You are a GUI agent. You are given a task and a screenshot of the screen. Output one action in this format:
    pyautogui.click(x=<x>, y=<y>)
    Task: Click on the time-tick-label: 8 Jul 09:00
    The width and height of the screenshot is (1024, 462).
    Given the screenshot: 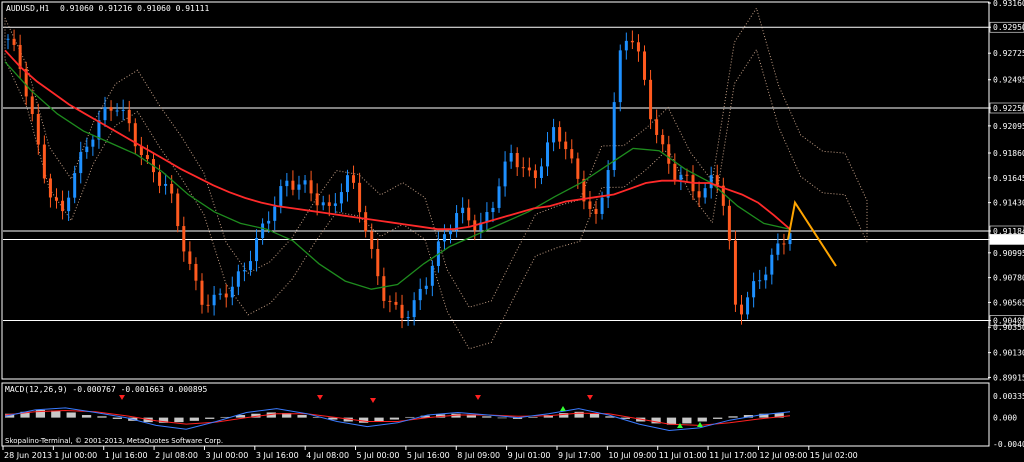 What is the action you would take?
    pyautogui.click(x=478, y=455)
    